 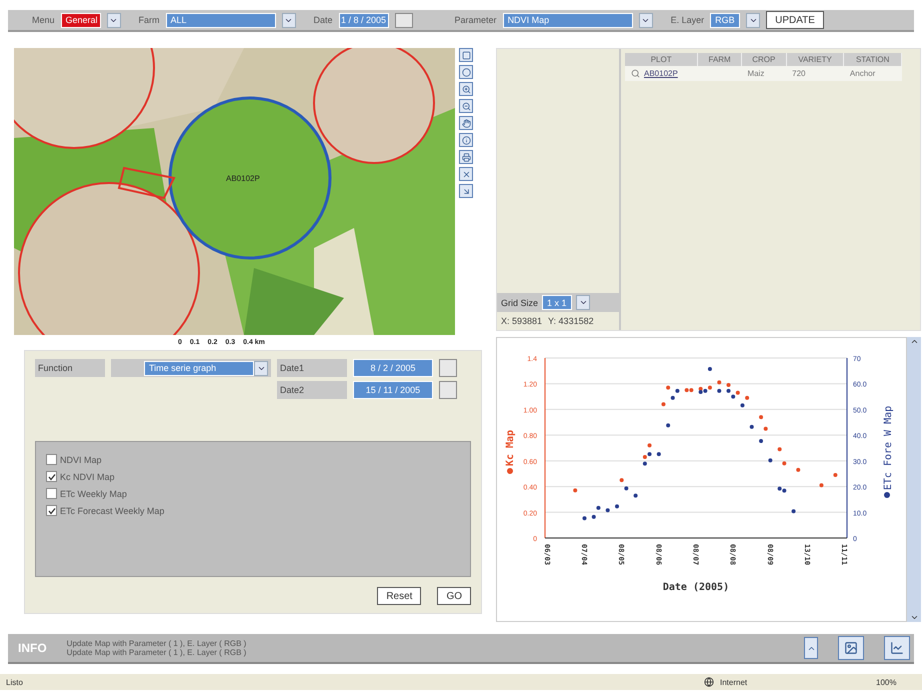 What do you see at coordinates (393, 368) in the screenshot?
I see `date-field: 8 / 2 / 2005` at bounding box center [393, 368].